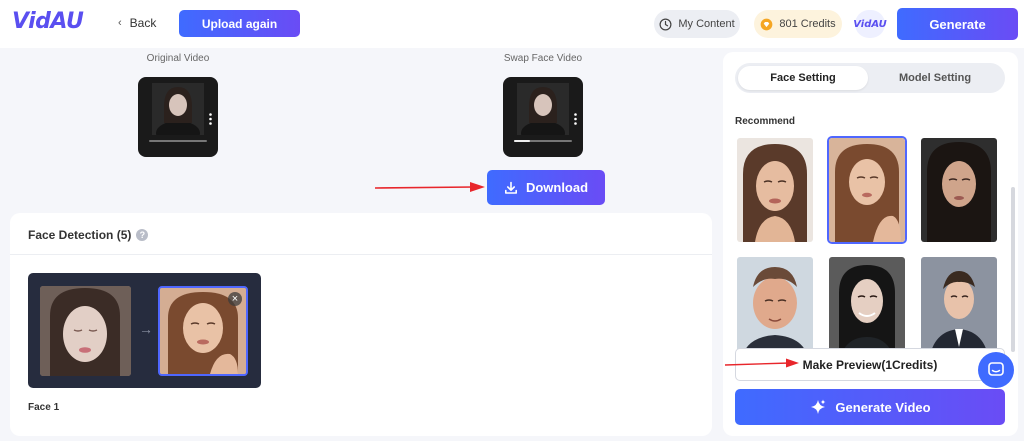  Describe the element at coordinates (80, 235) in the screenshot. I see `face-detection-title: Face Detection (5)` at that location.